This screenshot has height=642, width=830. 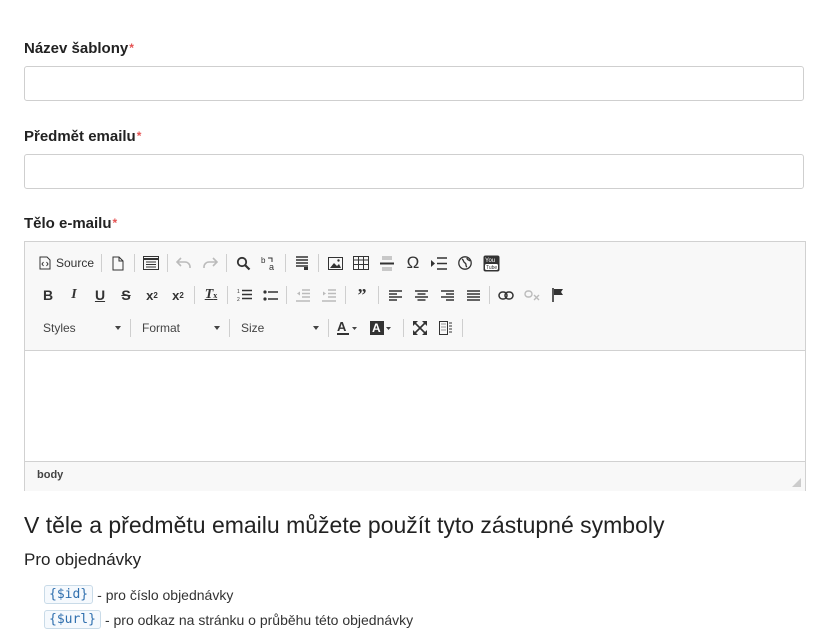 What do you see at coordinates (79, 48) in the screenshot?
I see `template-name-label: Název šablony*` at bounding box center [79, 48].